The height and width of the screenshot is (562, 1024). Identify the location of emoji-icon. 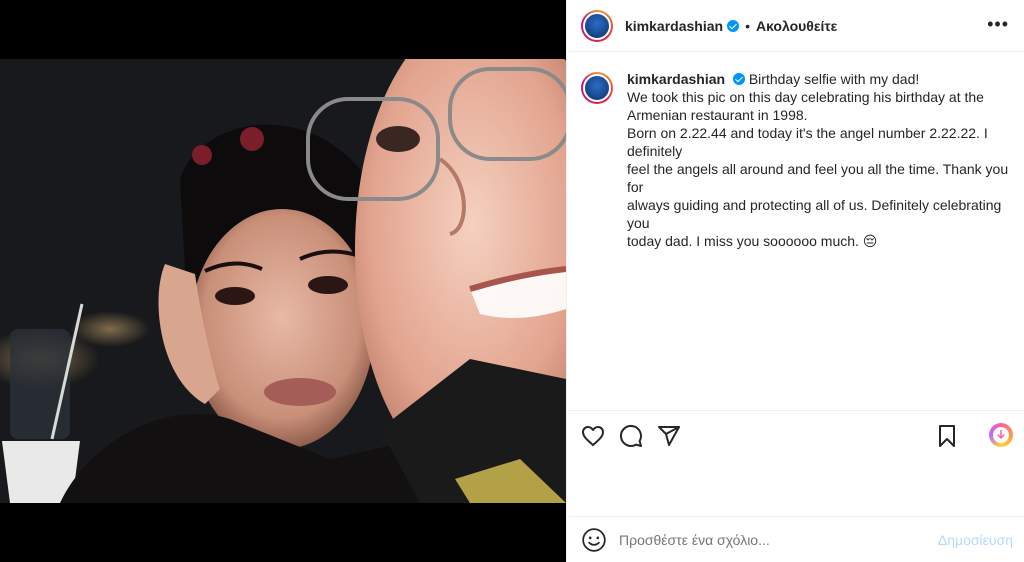
(594, 540).